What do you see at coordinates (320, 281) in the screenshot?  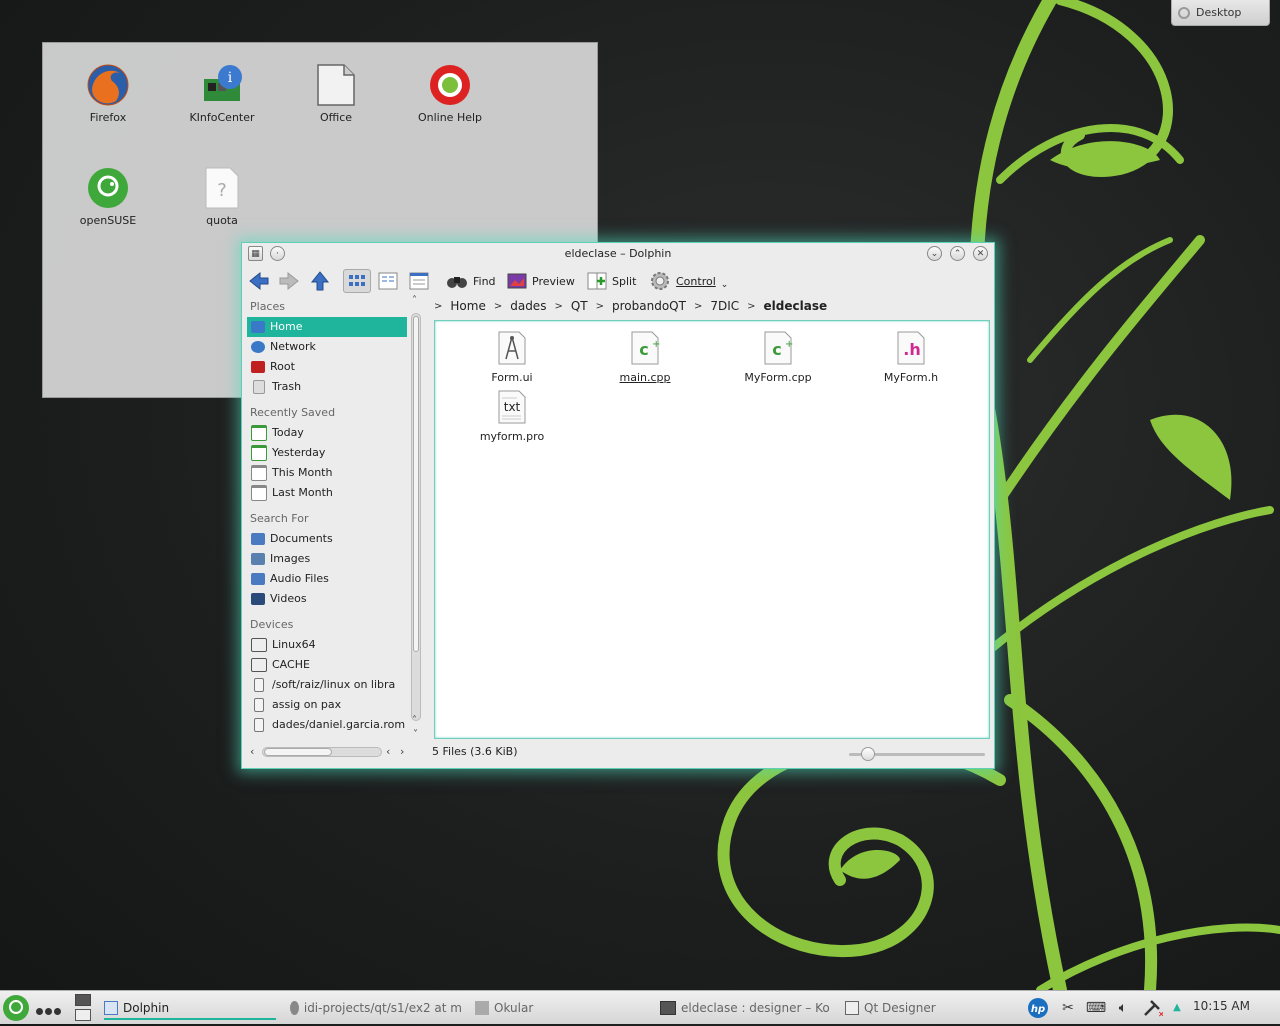 I see `up-button` at bounding box center [320, 281].